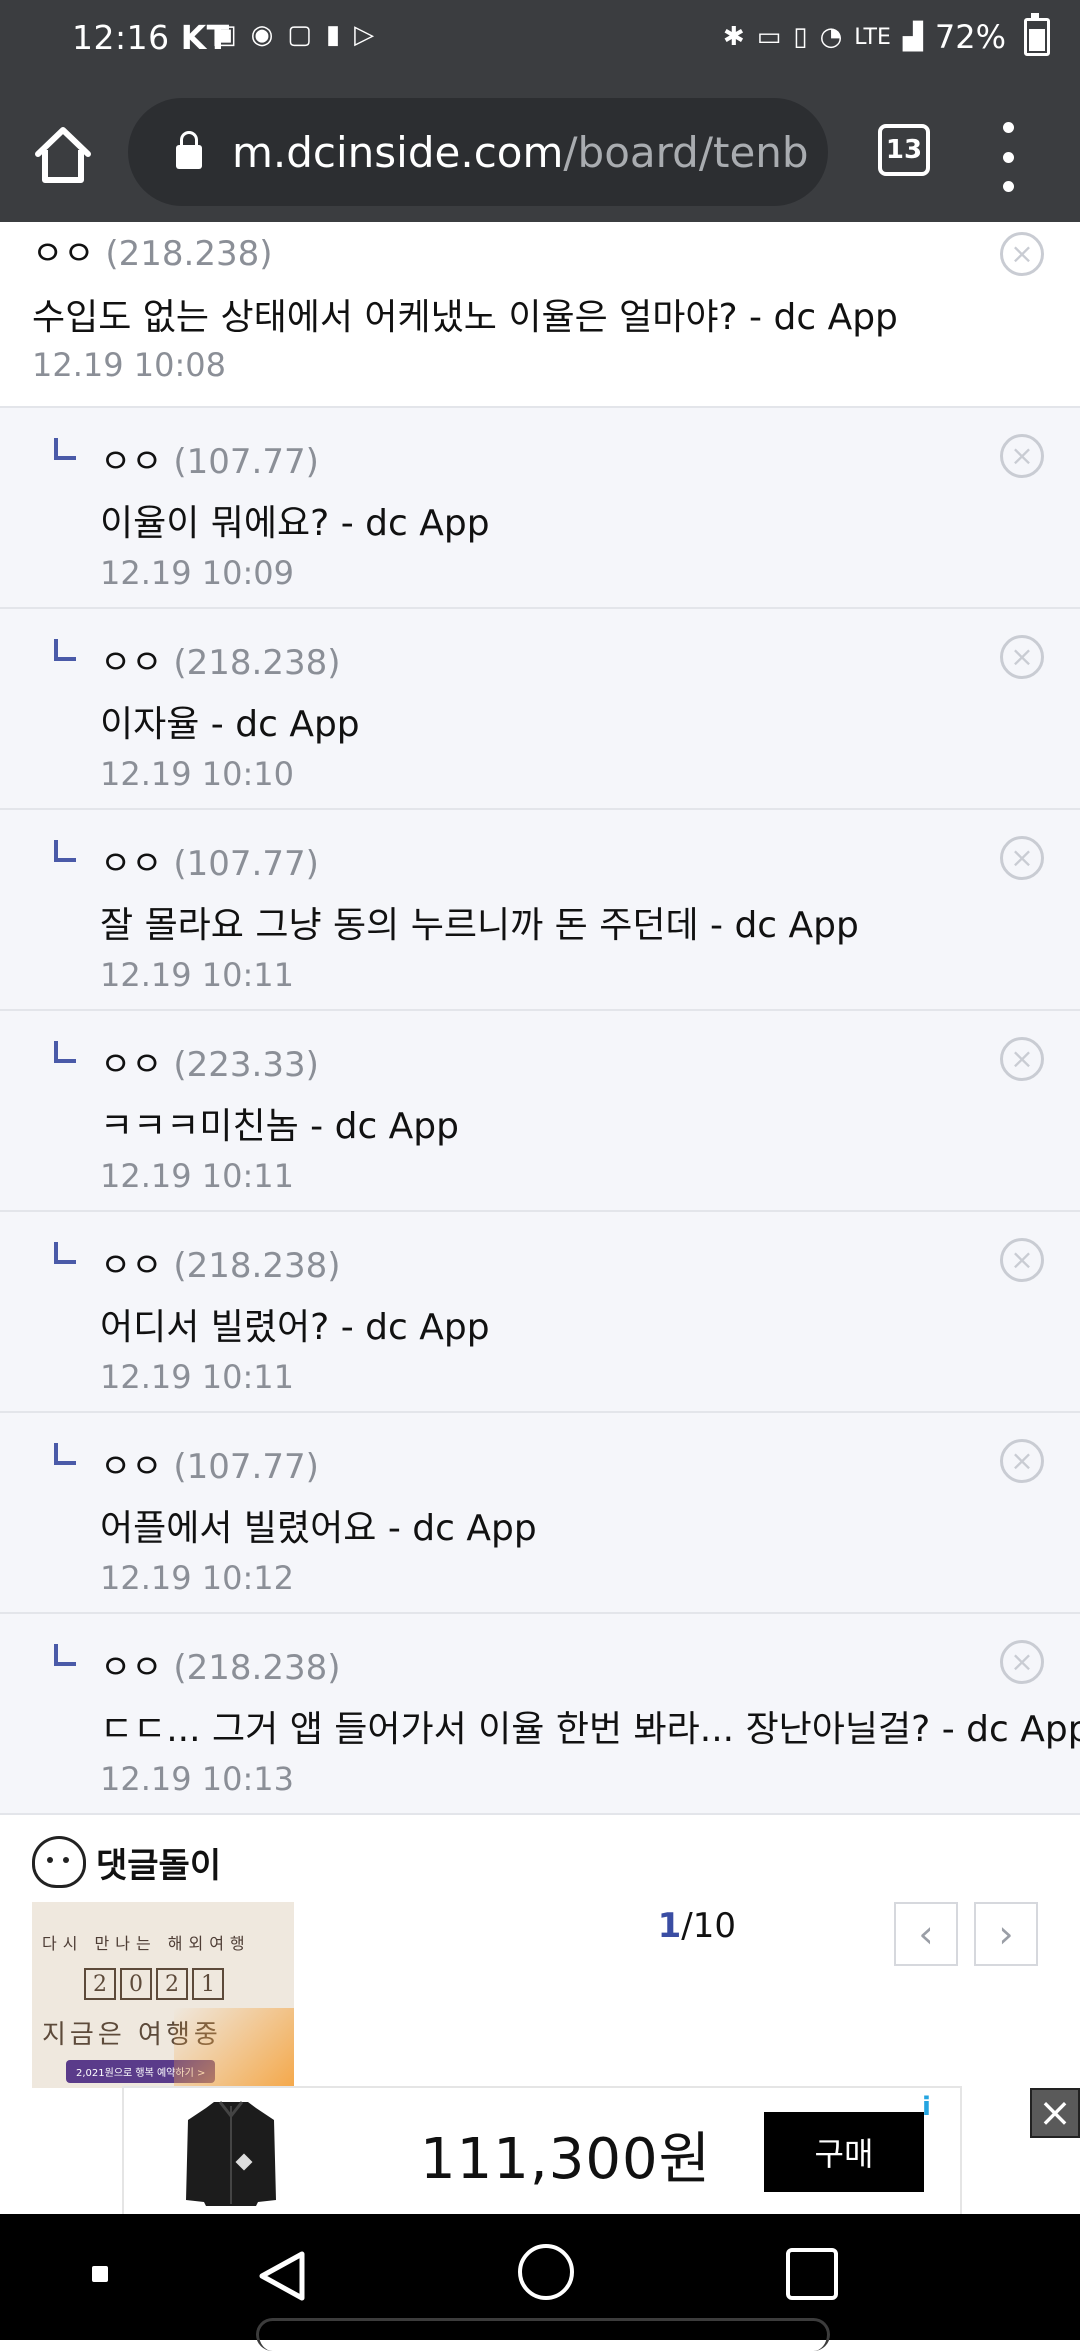  I want to click on bluetooth-icon: ✱, so click(733, 37).